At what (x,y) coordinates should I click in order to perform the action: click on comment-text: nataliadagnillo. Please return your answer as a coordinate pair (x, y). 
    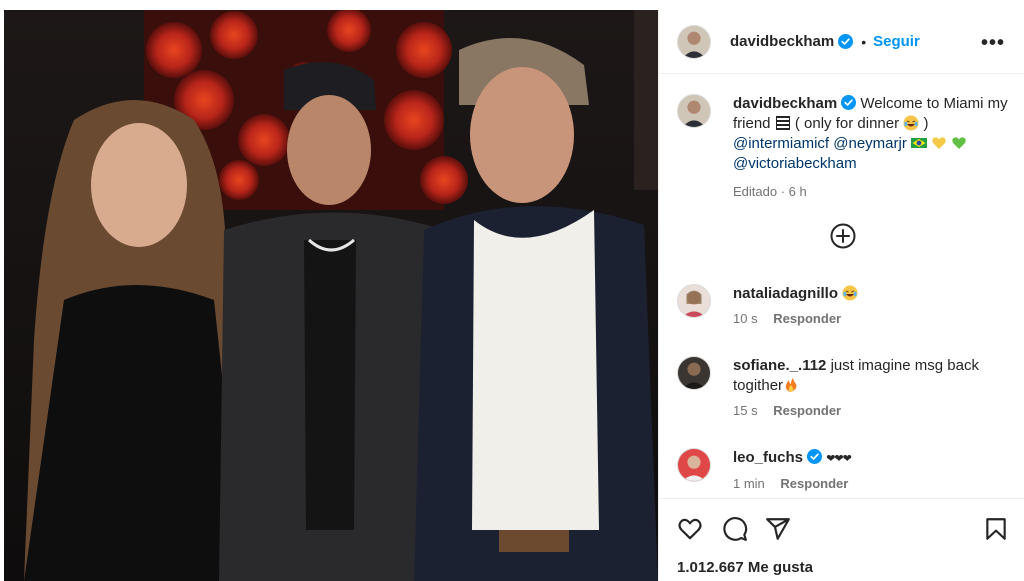
    Looking at the image, I should click on (868, 294).